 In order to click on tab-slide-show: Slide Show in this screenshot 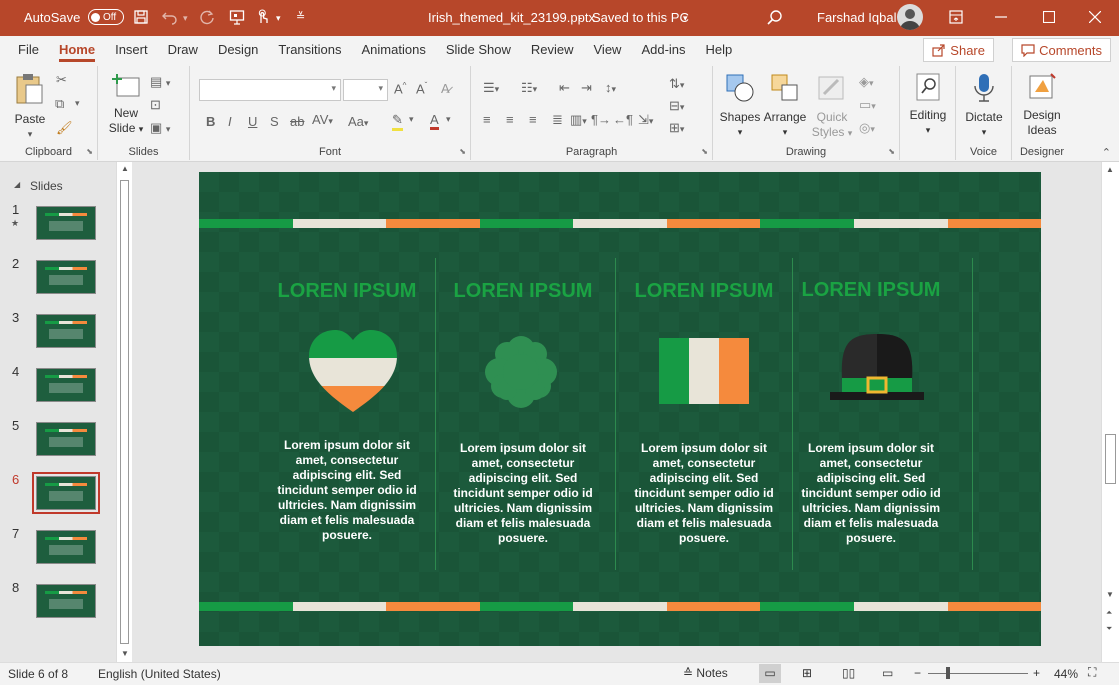, I will do `click(478, 50)`.